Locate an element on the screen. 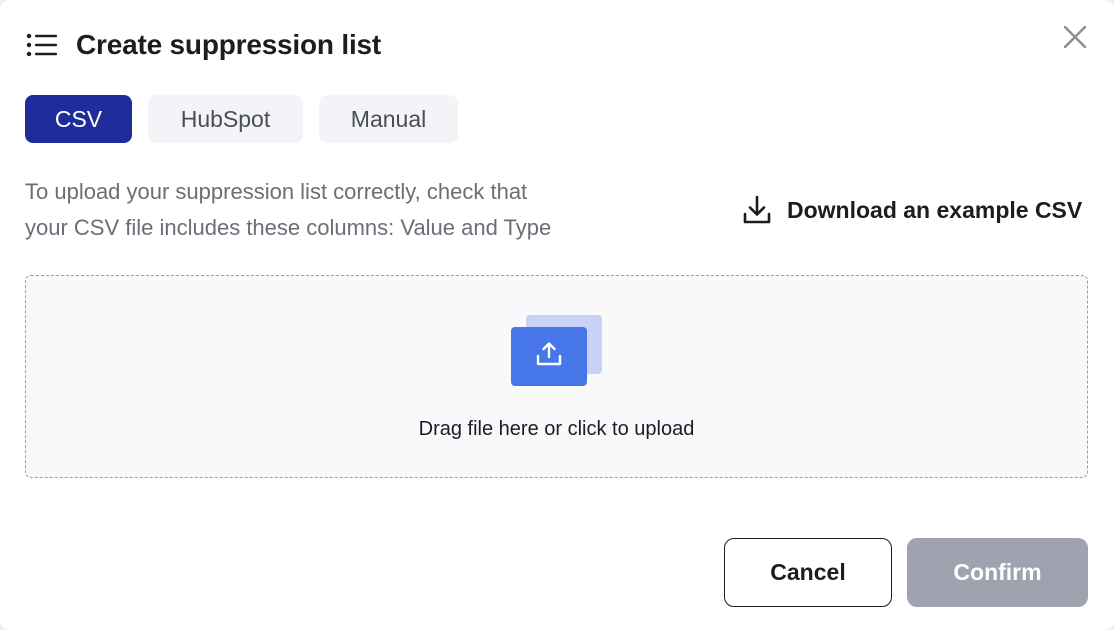 The height and width of the screenshot is (630, 1114). download-icon is located at coordinates (757, 210).